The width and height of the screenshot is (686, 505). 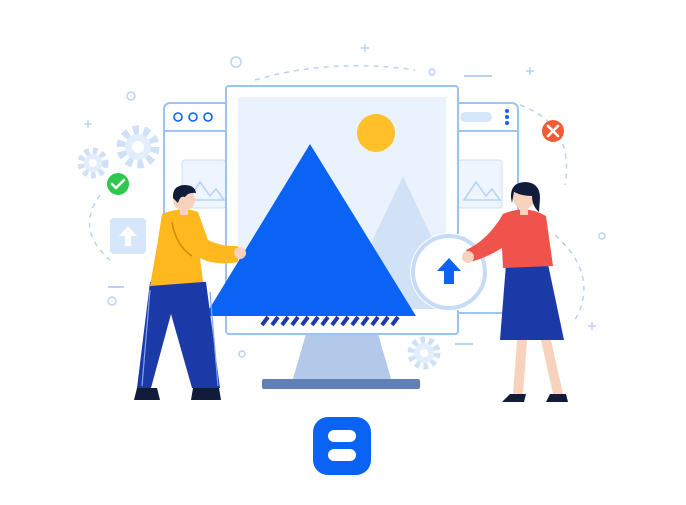 What do you see at coordinates (118, 184) in the screenshot?
I see `check-icon` at bounding box center [118, 184].